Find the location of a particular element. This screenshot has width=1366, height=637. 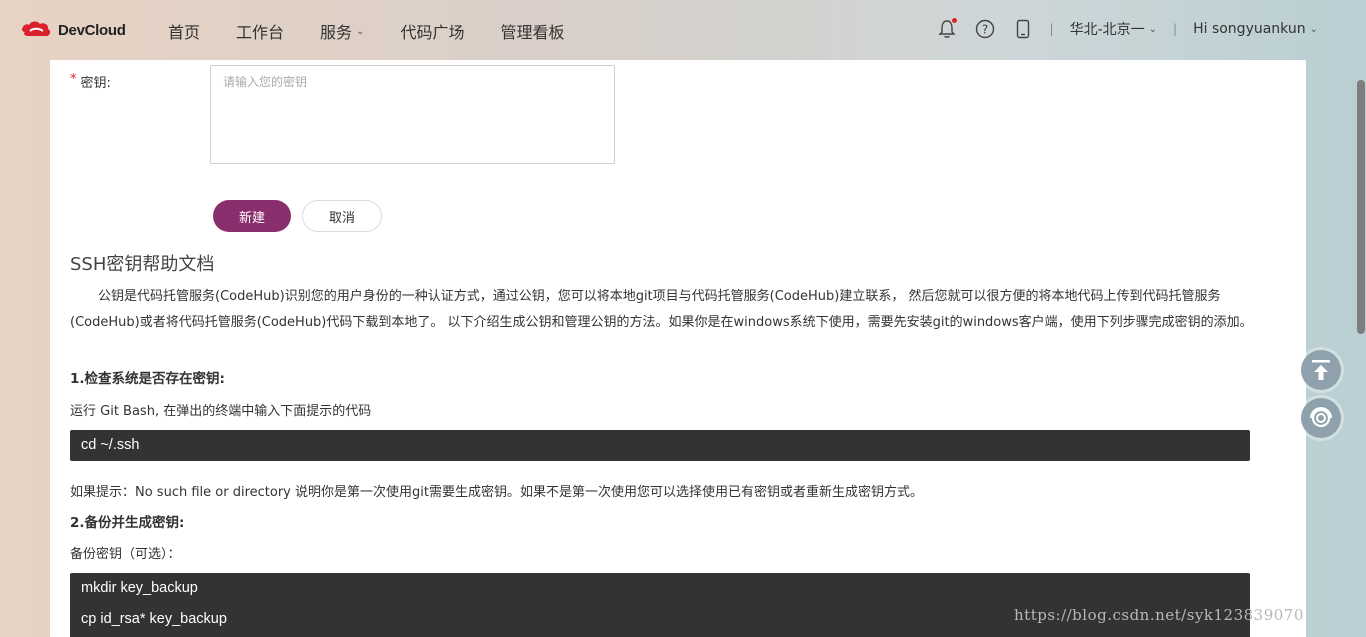

doc-title: SSH密钥帮助文档 is located at coordinates (142, 264).